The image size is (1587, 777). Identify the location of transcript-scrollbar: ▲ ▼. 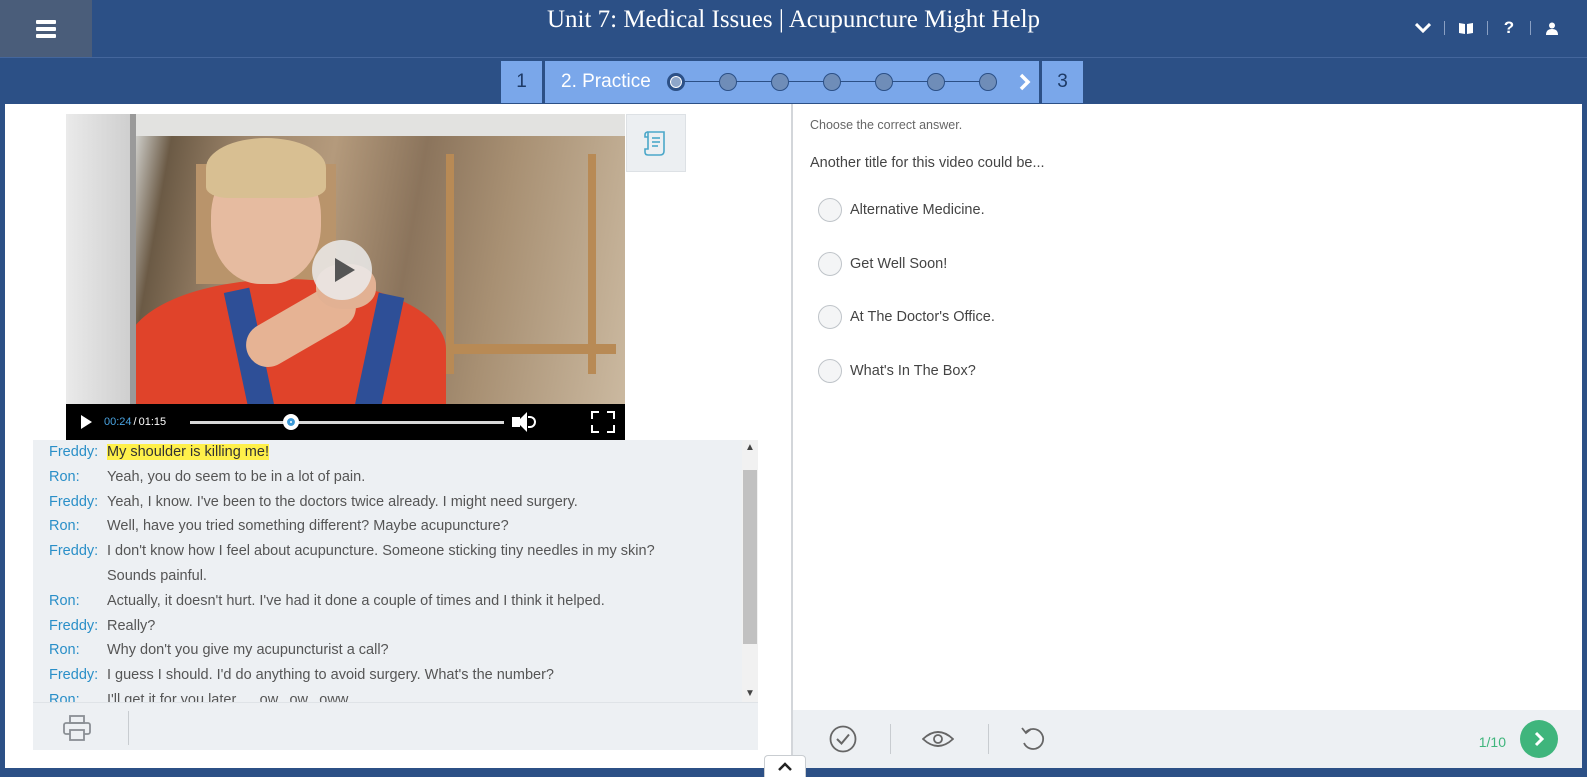
(750, 571).